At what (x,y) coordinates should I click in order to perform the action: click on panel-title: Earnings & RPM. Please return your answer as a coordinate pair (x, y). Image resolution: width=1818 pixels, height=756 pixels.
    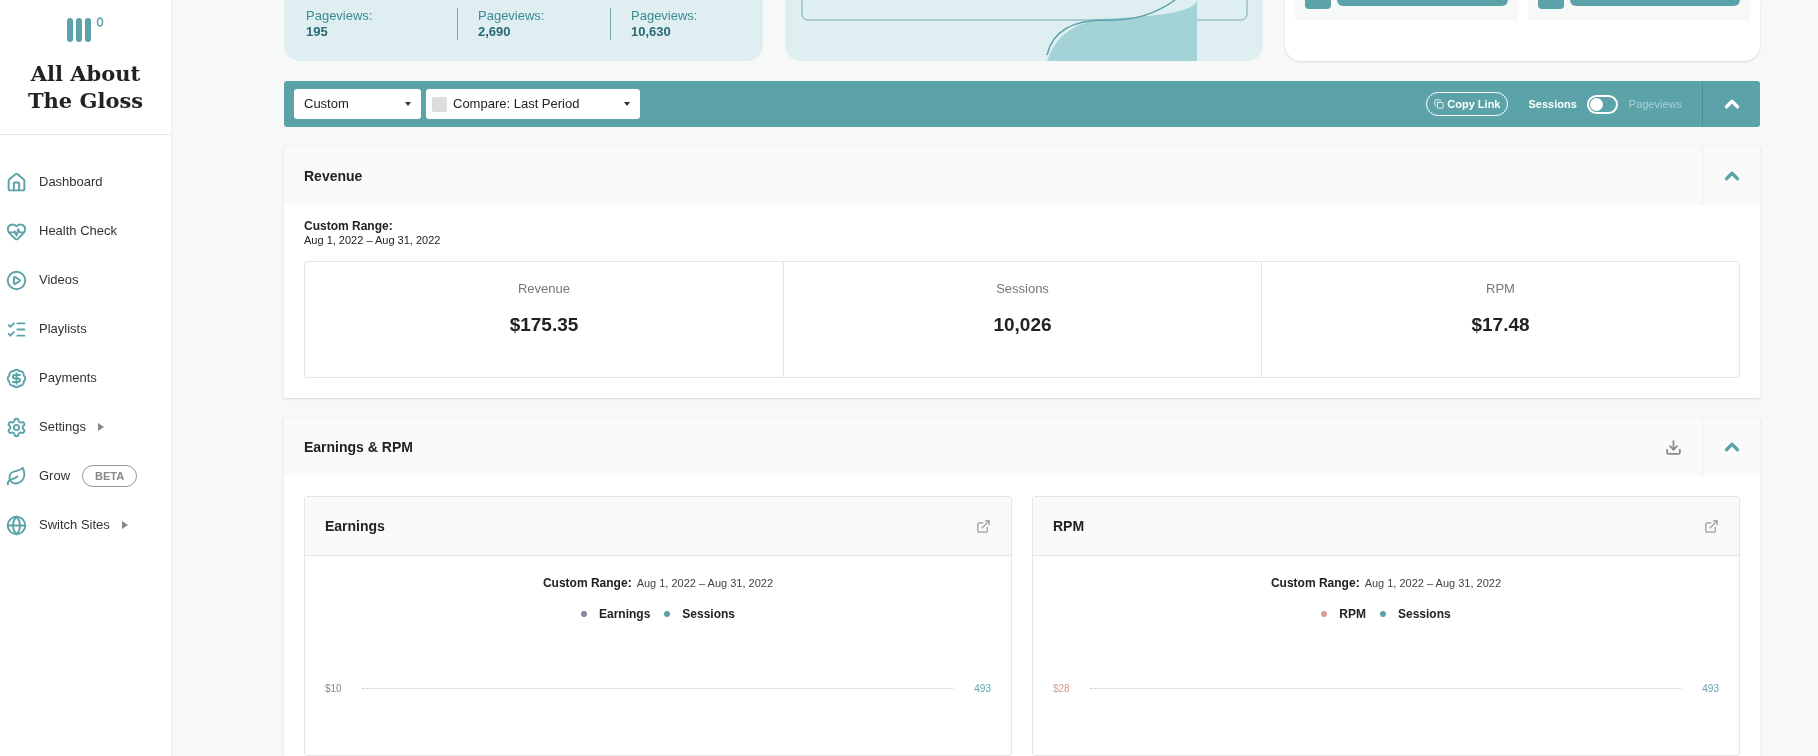
    Looking at the image, I should click on (359, 447).